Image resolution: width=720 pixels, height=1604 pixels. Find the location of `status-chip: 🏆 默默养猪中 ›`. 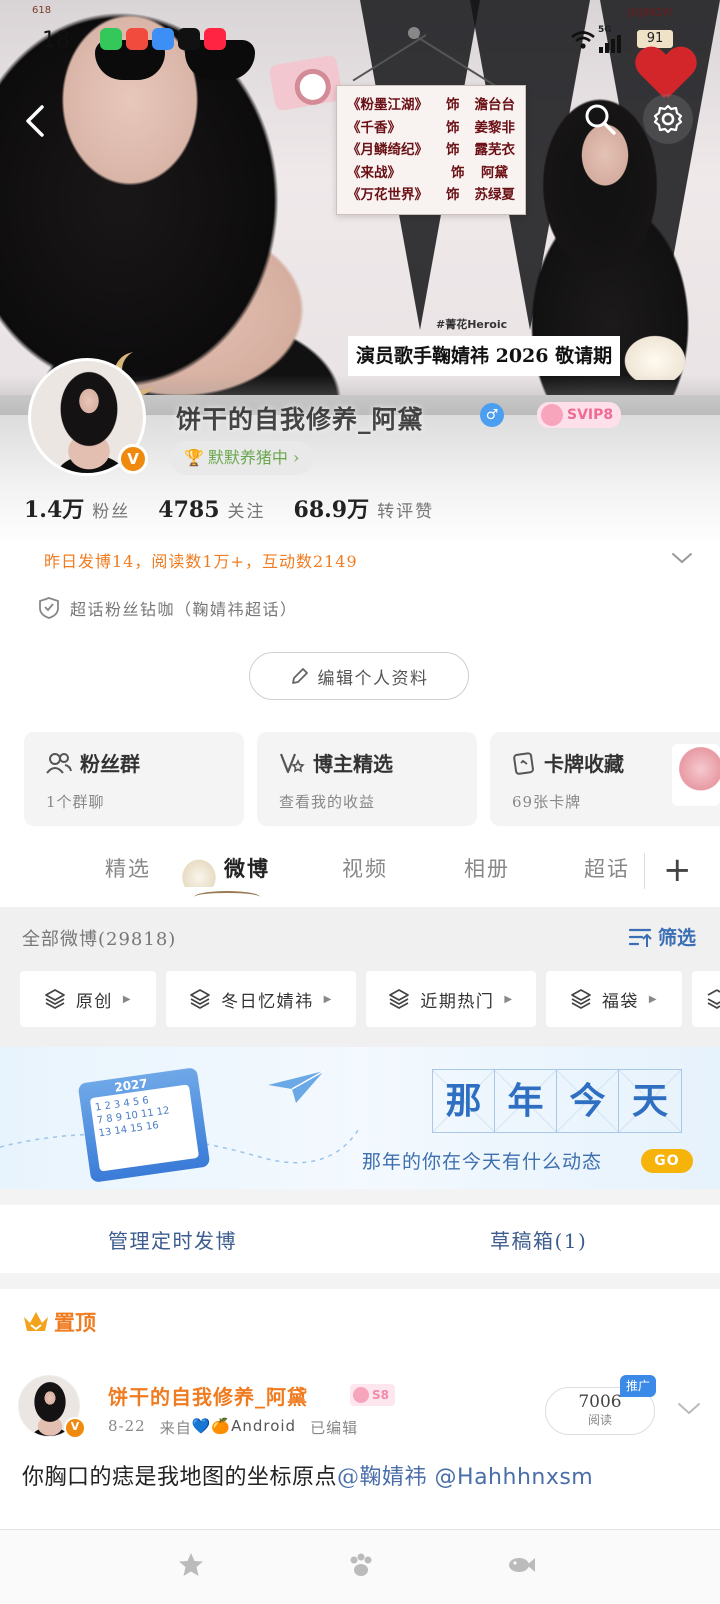

status-chip: 🏆 默默养猪中 › is located at coordinates (242, 458).